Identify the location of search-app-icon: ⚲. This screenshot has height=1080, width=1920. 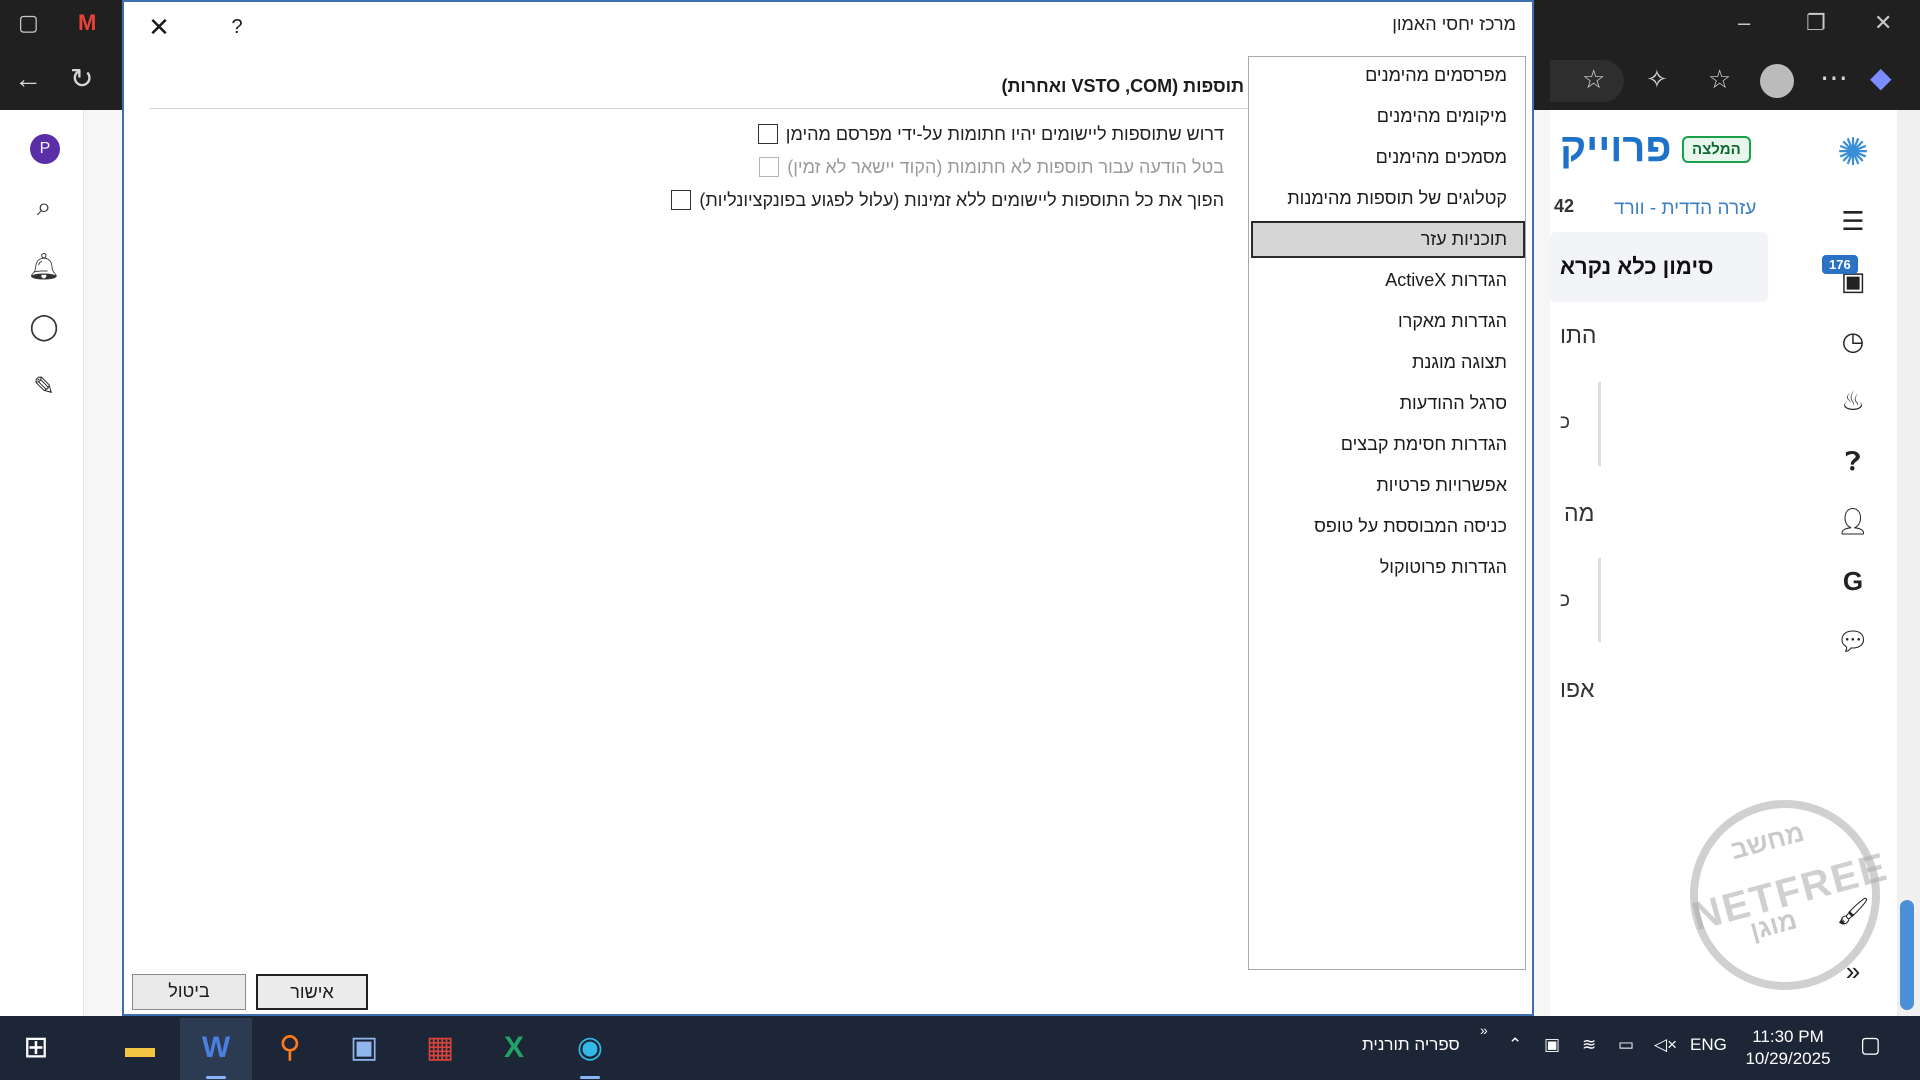
(290, 1048).